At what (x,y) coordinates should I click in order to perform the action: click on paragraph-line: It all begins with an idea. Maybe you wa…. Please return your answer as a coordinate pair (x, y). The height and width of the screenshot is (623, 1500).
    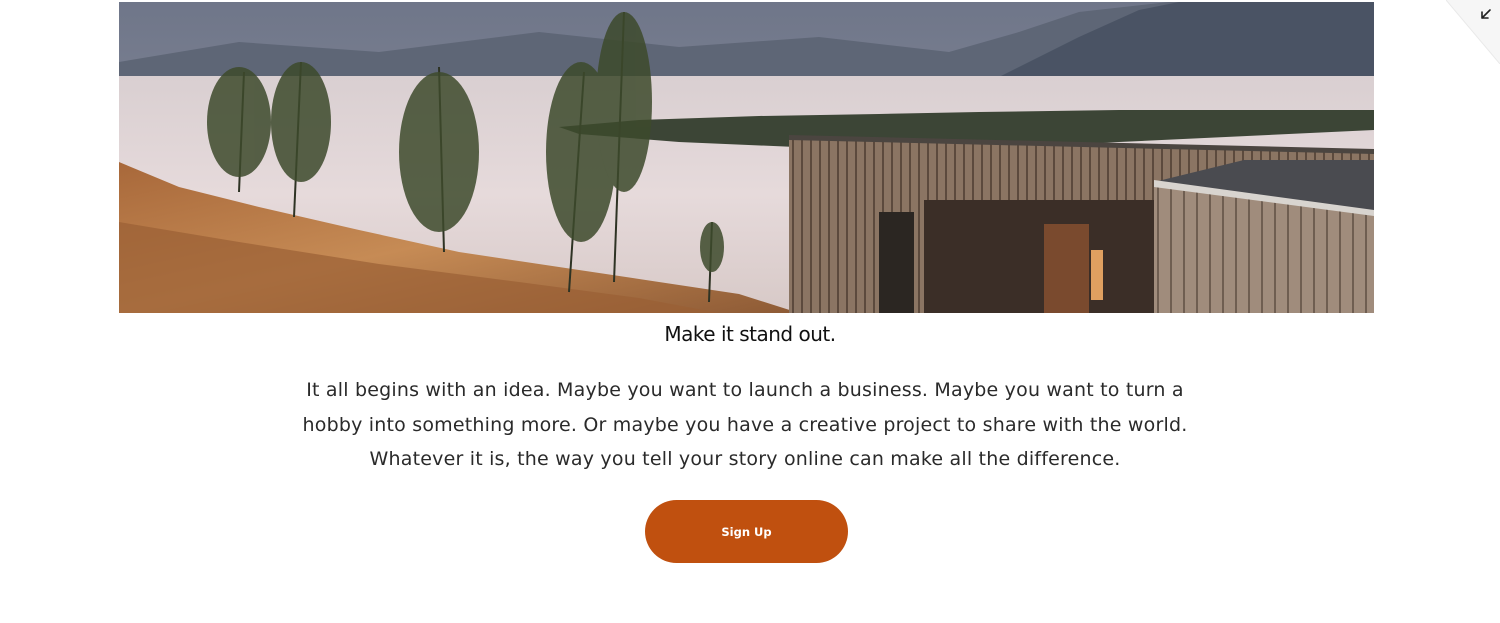
    Looking at the image, I should click on (745, 390).